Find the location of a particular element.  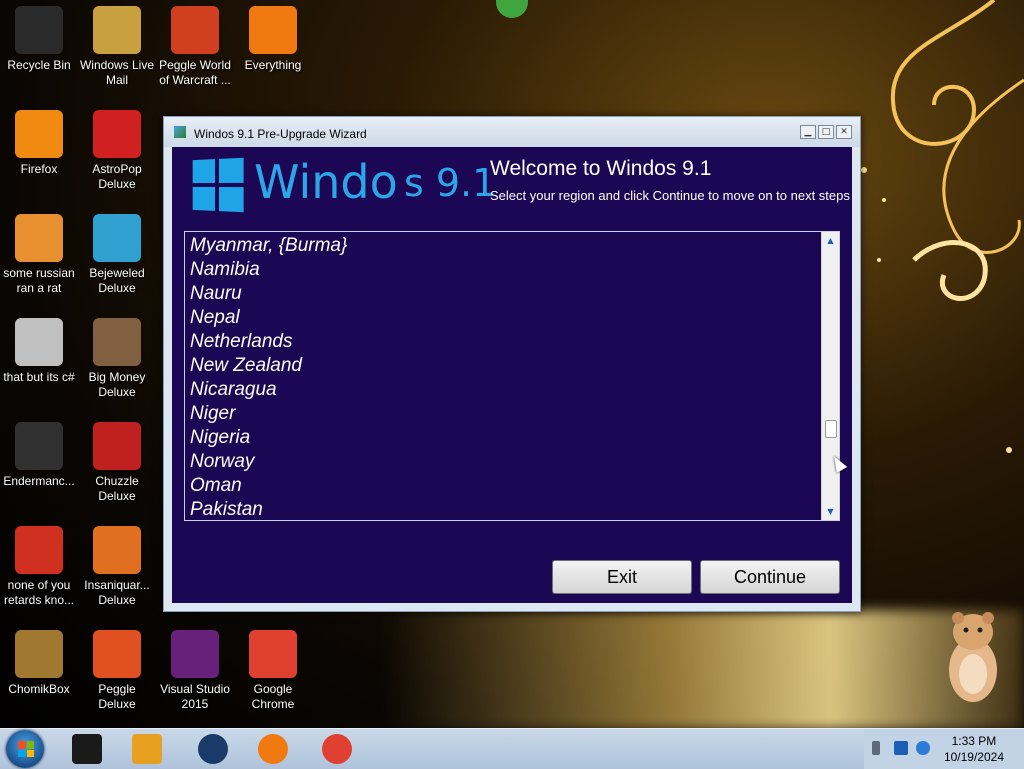

desktop-icon: that but its c# is located at coordinates (39, 351).